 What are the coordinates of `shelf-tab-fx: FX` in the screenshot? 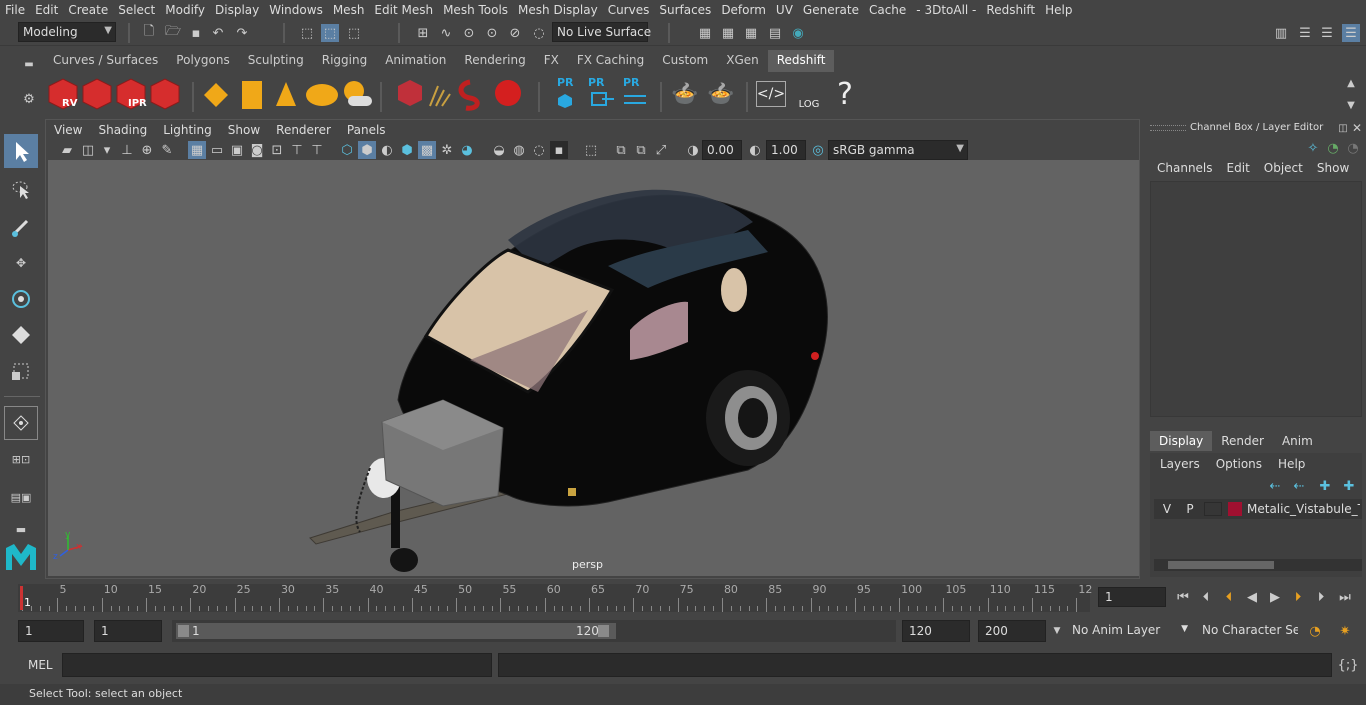 It's located at (551, 61).